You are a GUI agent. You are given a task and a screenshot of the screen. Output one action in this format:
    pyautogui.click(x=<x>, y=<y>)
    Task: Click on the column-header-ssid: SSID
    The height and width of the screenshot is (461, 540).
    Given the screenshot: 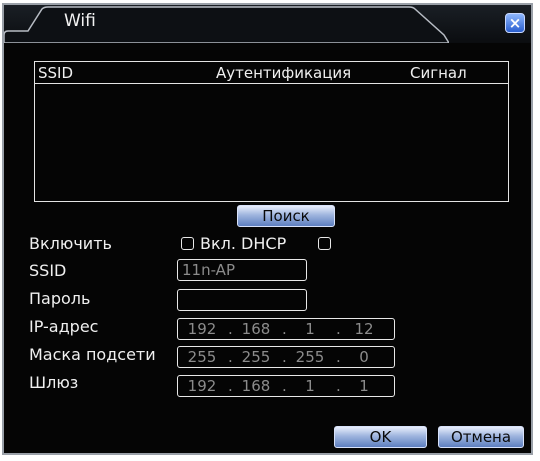 What is the action you would take?
    pyautogui.click(x=55, y=73)
    